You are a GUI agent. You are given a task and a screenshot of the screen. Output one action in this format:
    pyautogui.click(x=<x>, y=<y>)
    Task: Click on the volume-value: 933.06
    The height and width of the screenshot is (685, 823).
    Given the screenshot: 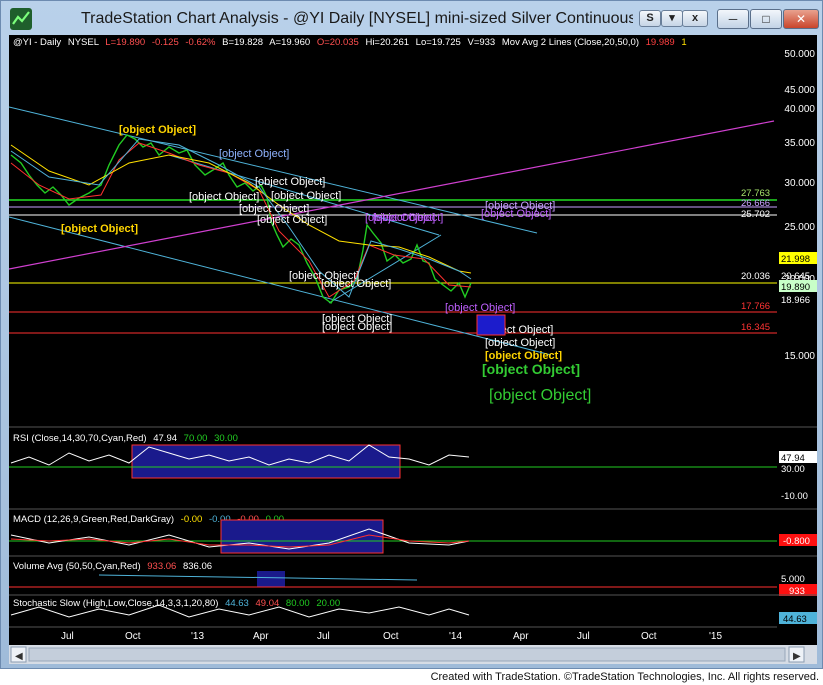 What is the action you would take?
    pyautogui.click(x=161, y=566)
    